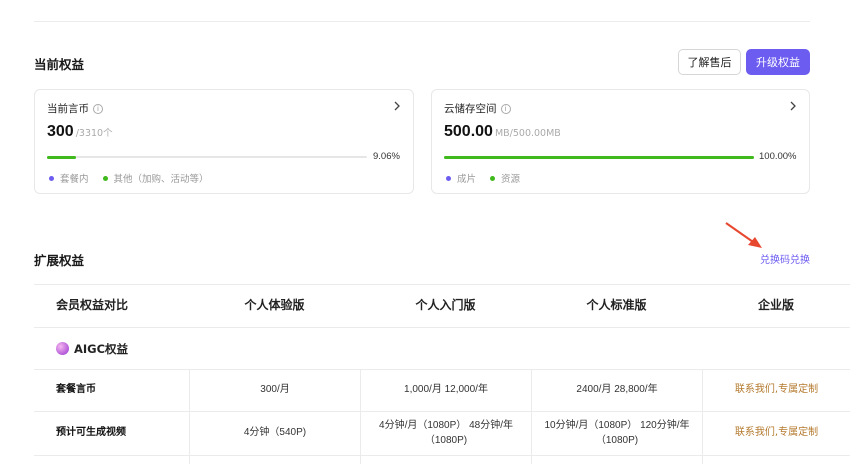  What do you see at coordinates (778, 62) in the screenshot?
I see `upgrade-button: 升级权益` at bounding box center [778, 62].